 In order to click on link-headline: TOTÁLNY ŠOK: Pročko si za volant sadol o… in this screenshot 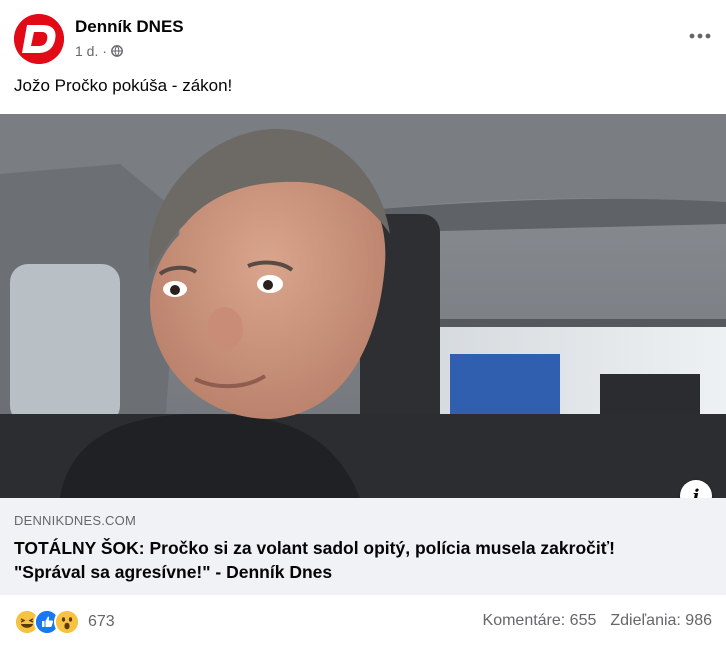, I will do `click(364, 560)`.